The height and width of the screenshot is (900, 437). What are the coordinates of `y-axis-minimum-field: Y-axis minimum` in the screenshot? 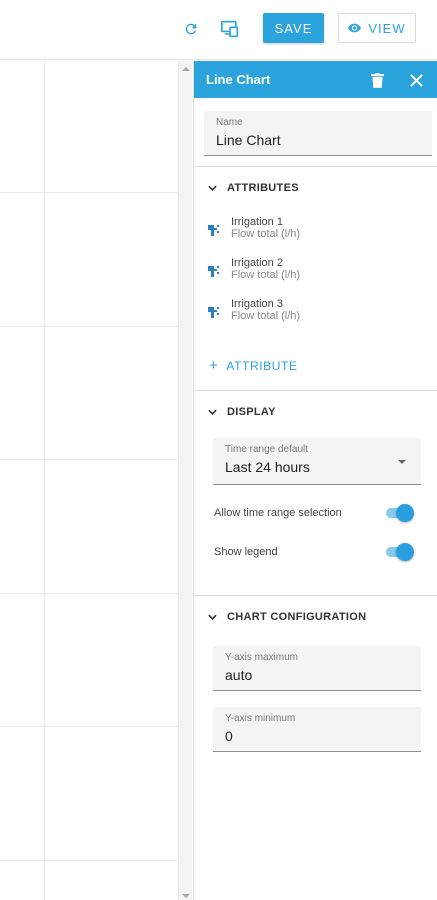 It's located at (317, 729).